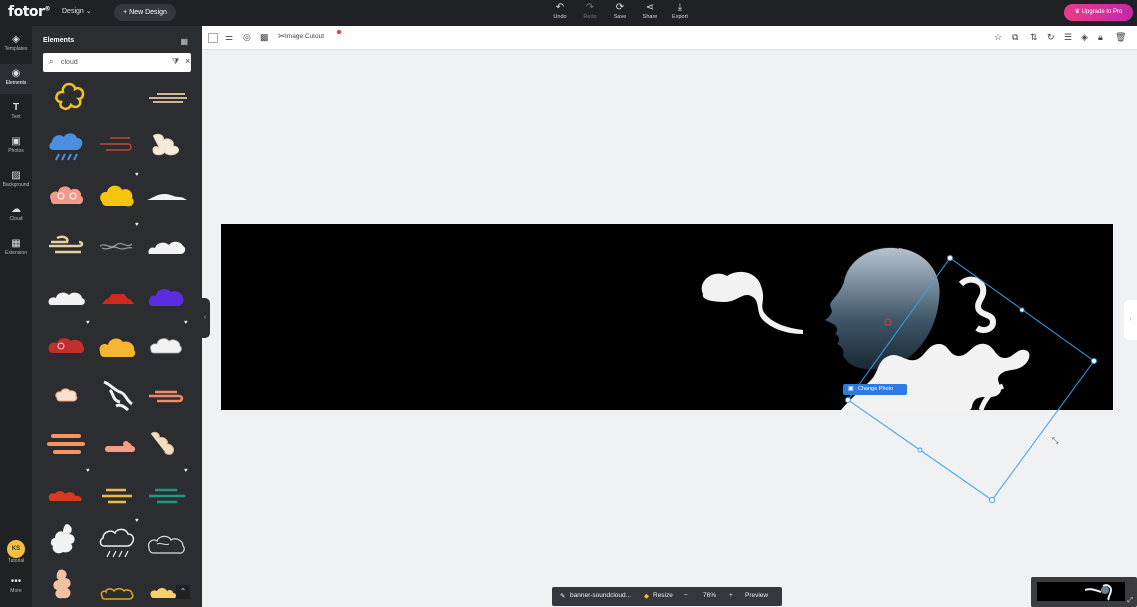 The image size is (1137, 607). I want to click on layers-icon: ◈, so click(1084, 37).